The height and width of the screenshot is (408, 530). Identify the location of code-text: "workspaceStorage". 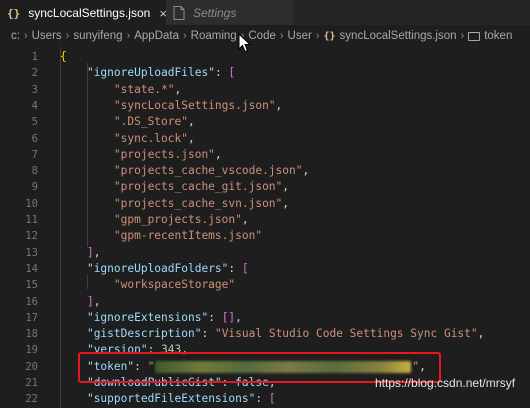
(147, 285).